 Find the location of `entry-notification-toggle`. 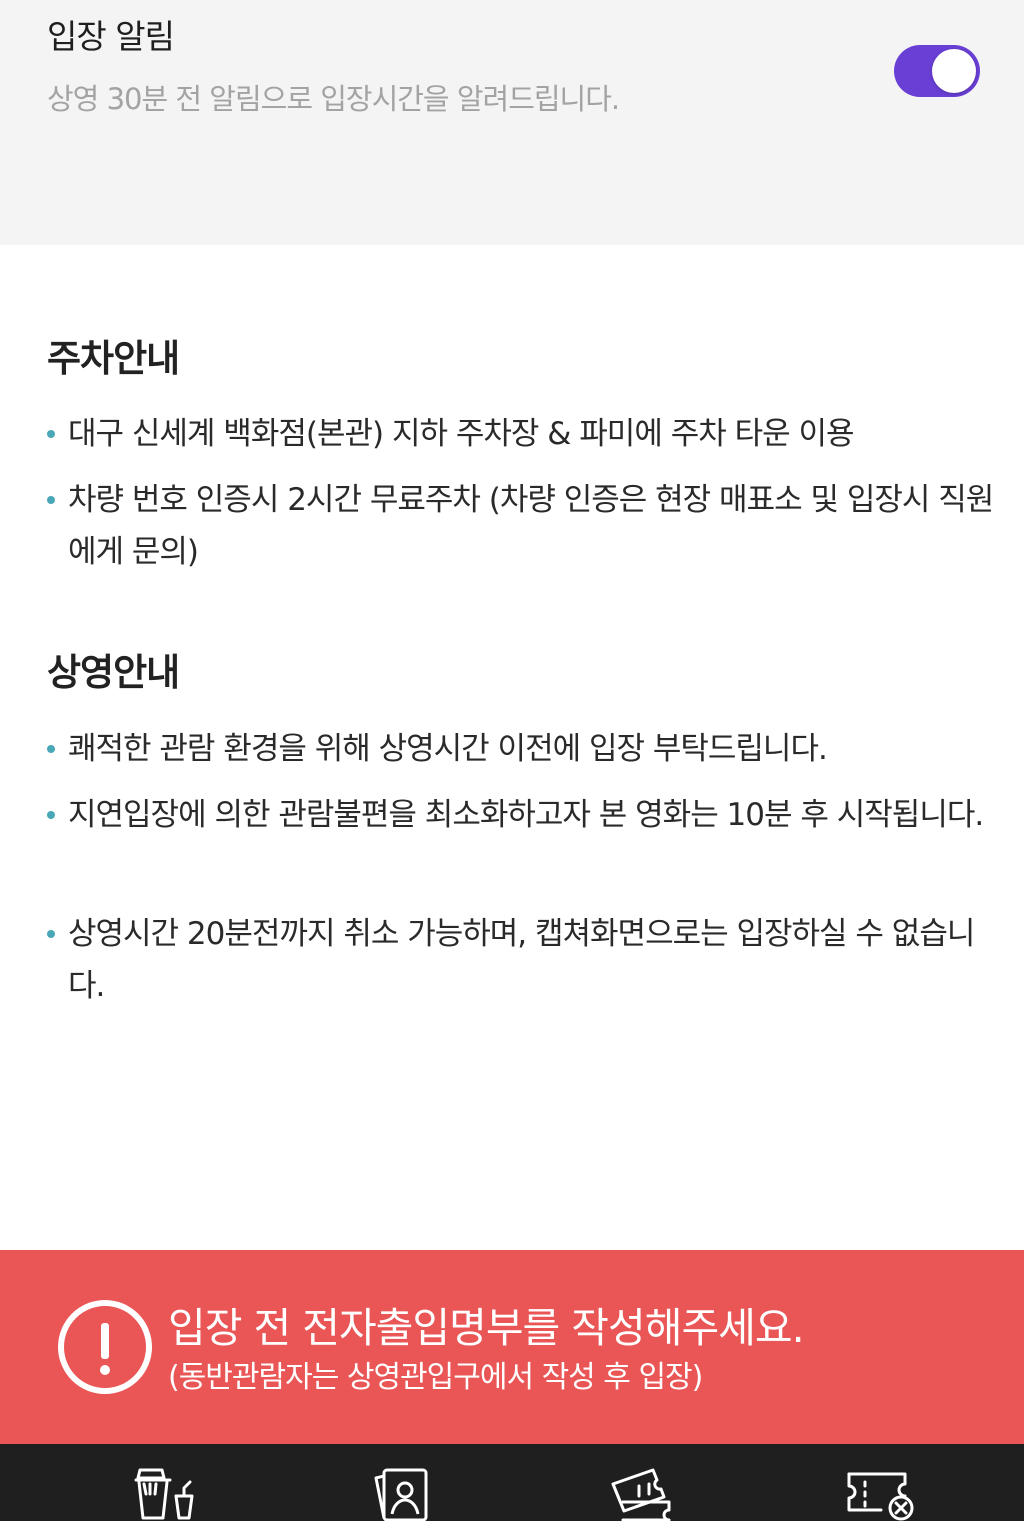

entry-notification-toggle is located at coordinates (937, 71).